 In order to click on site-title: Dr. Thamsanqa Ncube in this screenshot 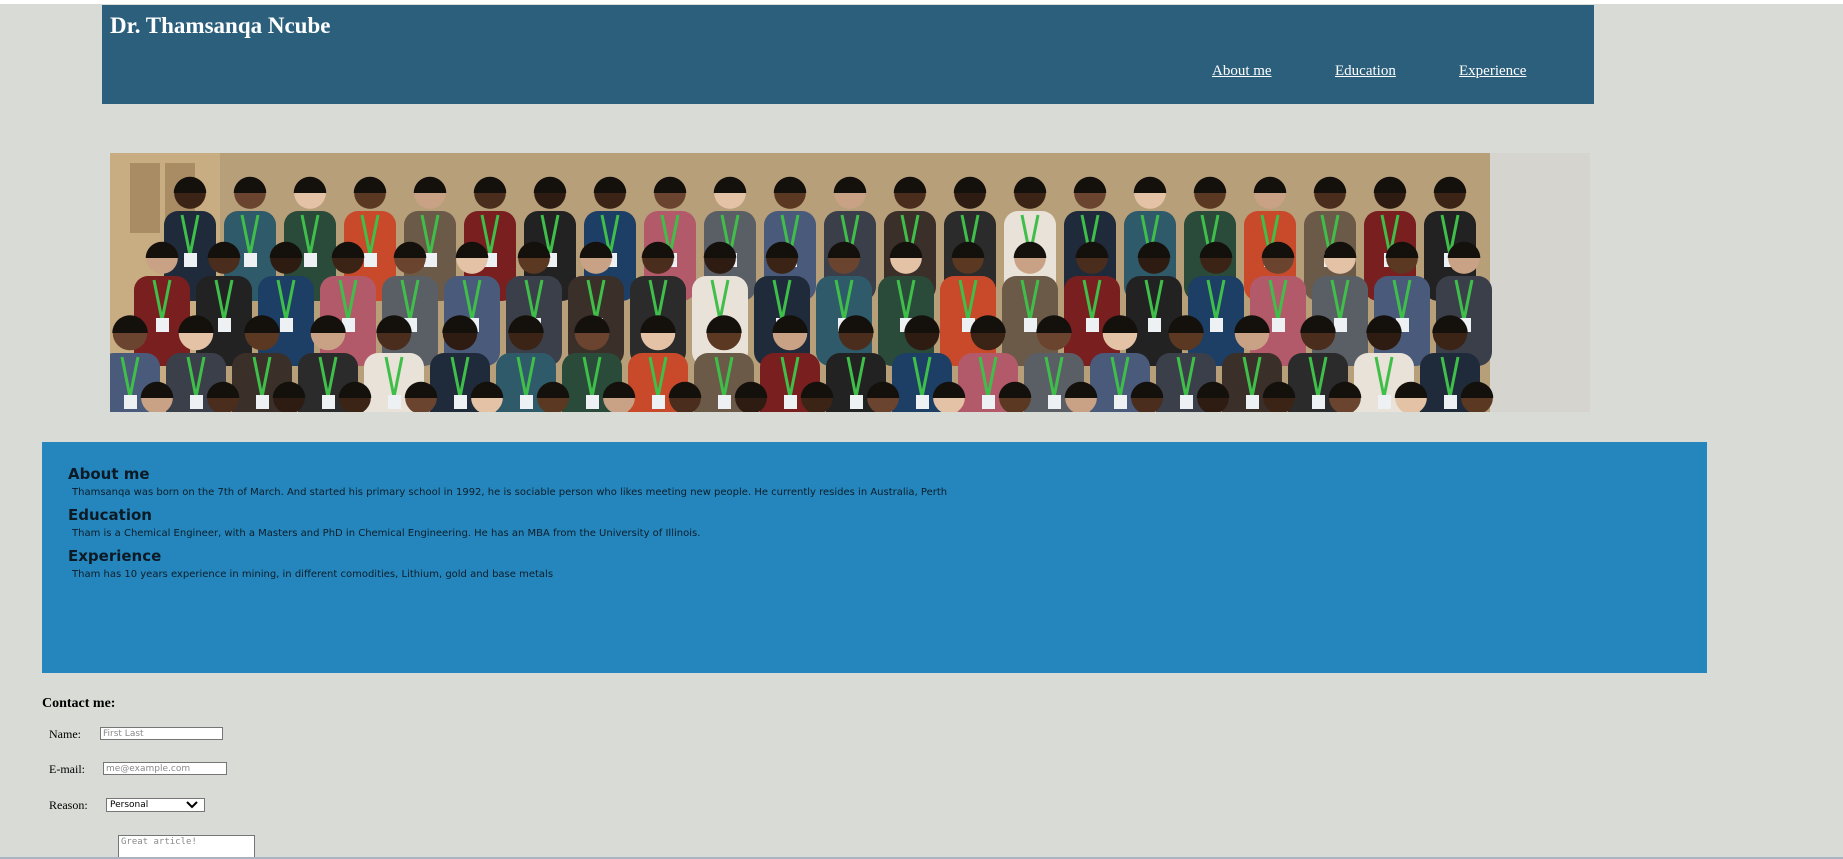, I will do `click(220, 25)`.